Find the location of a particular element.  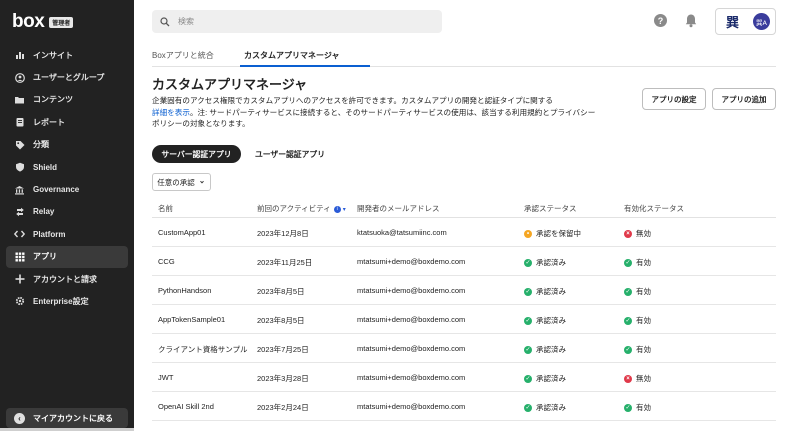

user-auth-apps-toggle: ユーザー認証アプリ is located at coordinates (290, 154).